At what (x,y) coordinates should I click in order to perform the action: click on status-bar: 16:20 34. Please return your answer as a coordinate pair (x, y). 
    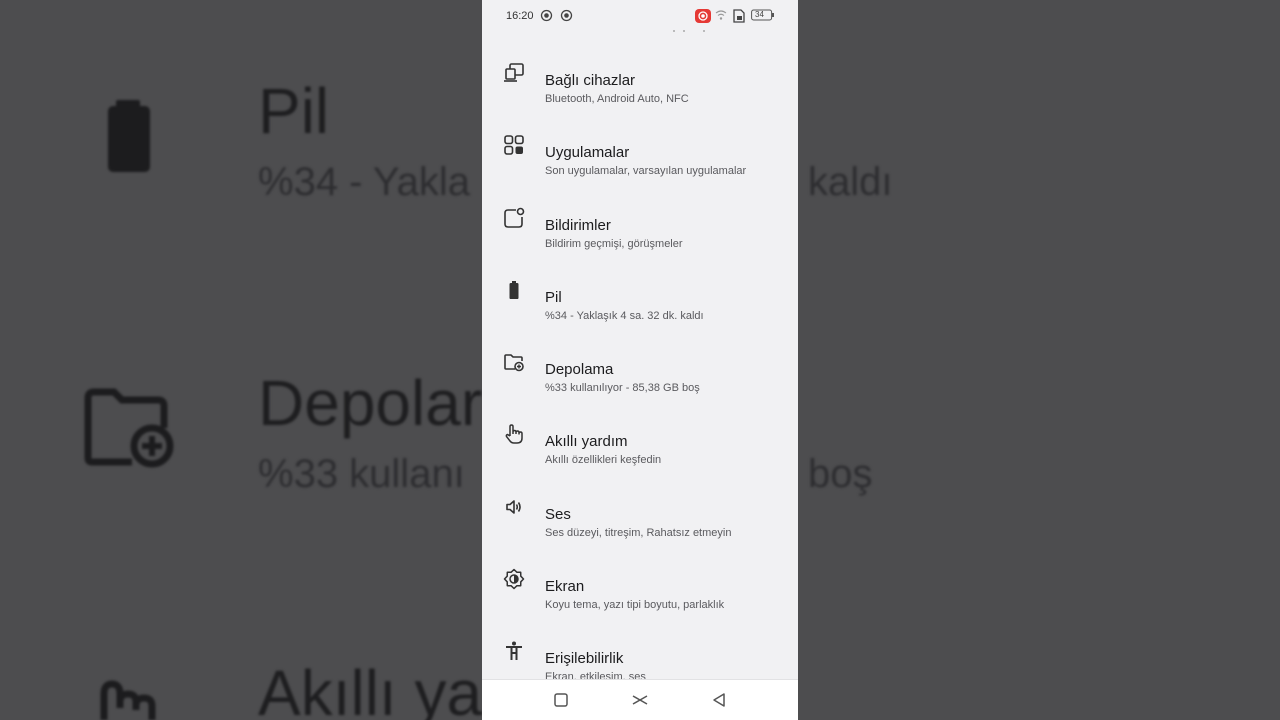
    Looking at the image, I should click on (640, 17).